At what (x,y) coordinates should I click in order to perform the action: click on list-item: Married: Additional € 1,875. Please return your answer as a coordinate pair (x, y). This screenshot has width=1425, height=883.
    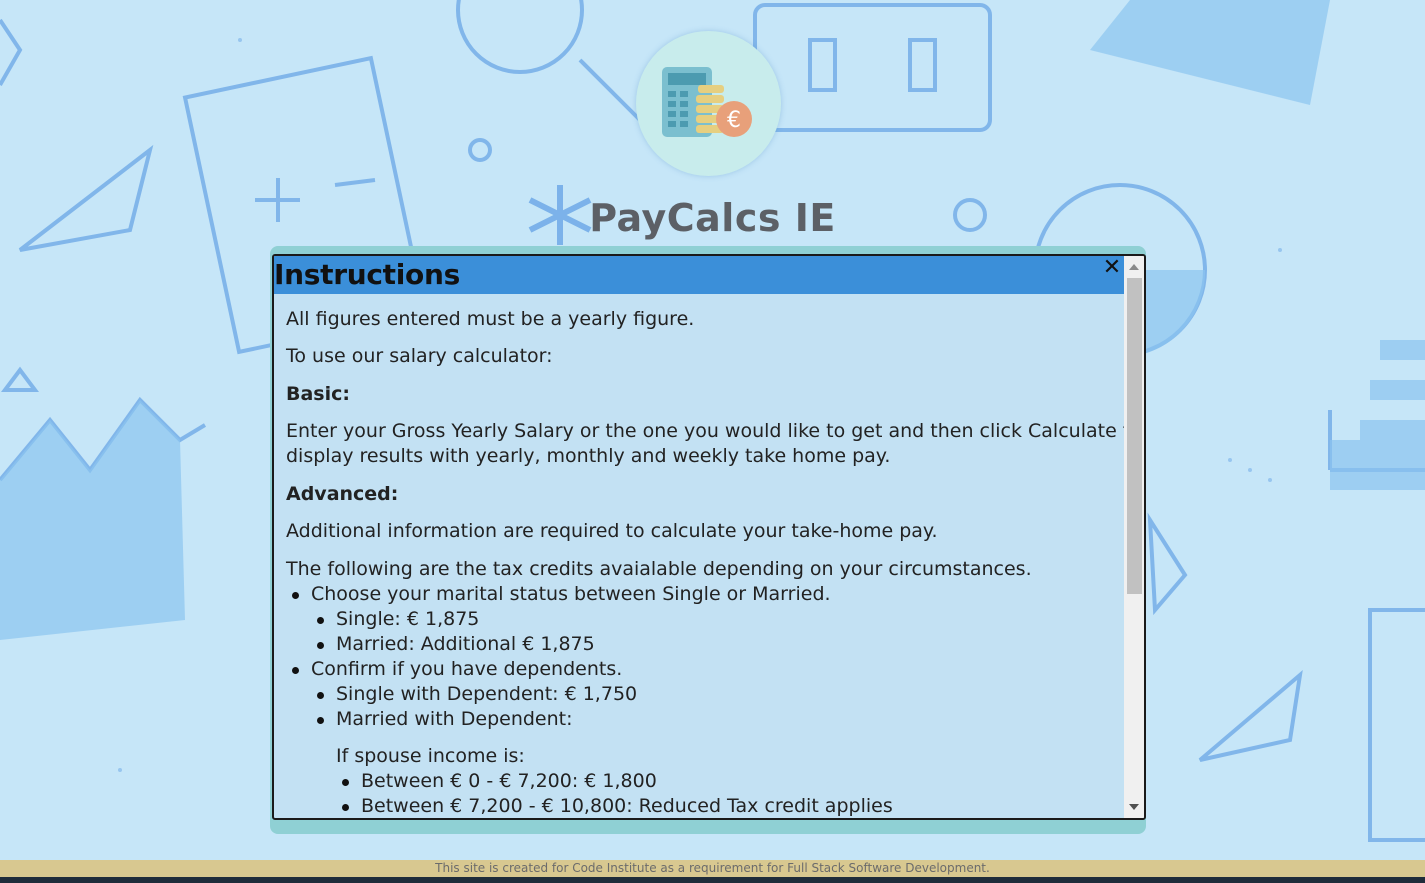
    Looking at the image, I should click on (465, 644).